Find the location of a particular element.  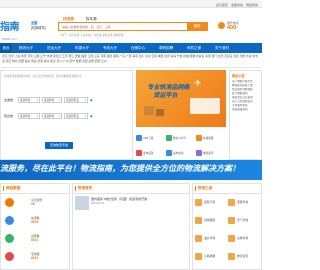

section-header: 网站数据 is located at coordinates (35, 189).